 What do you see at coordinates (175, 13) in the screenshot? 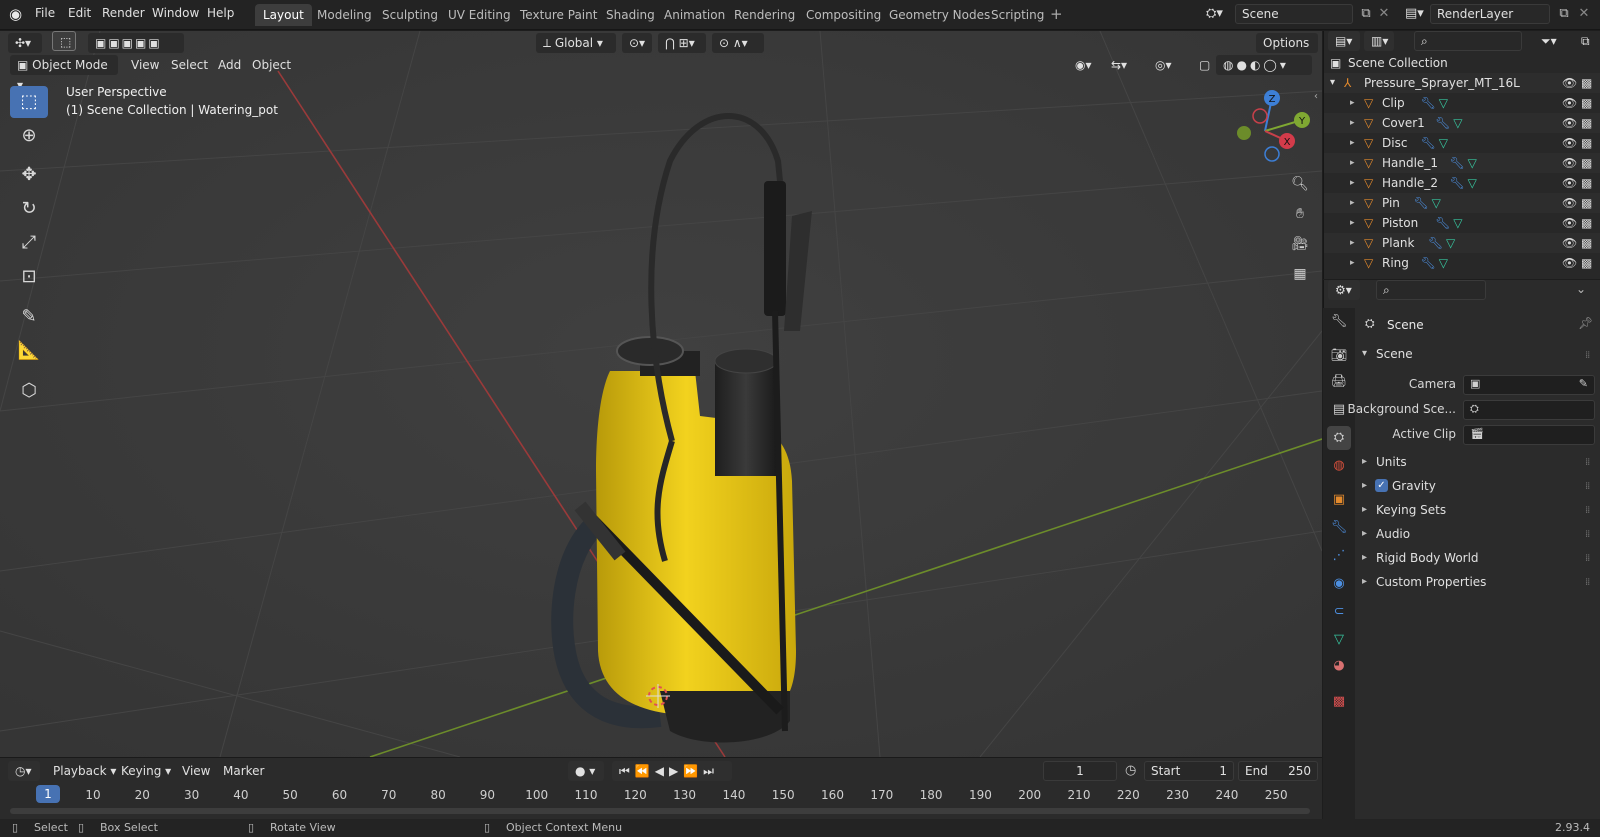
I see `menu-window: Window` at bounding box center [175, 13].